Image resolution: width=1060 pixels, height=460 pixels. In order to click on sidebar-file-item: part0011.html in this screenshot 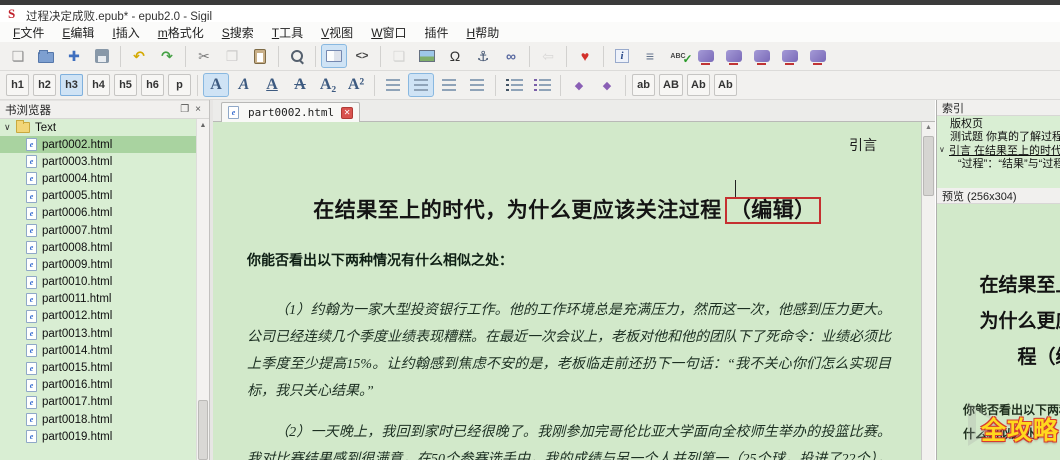, I will do `click(98, 299)`.